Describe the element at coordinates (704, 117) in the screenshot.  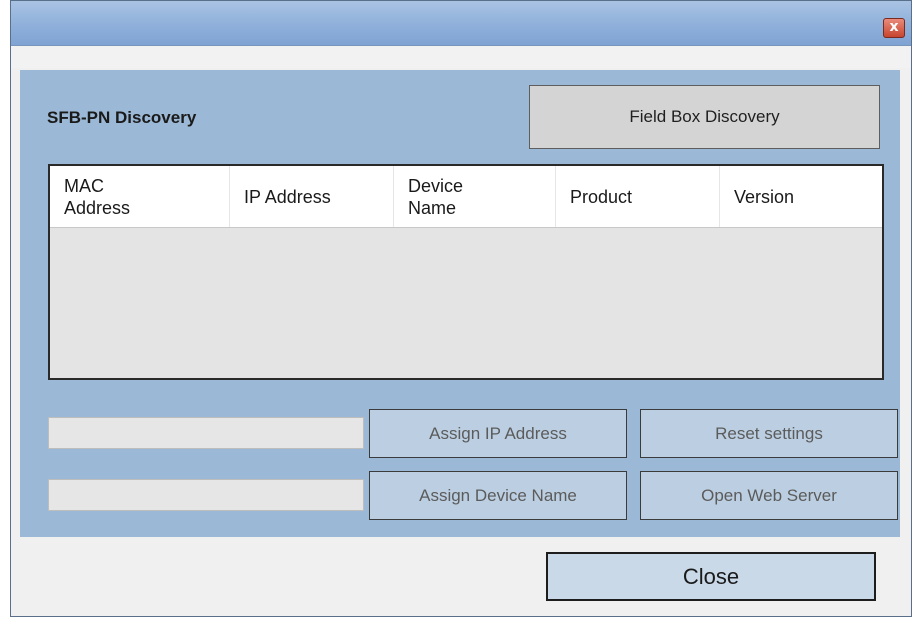
I see `field-box-discovery-button: Field Box Discovery` at that location.